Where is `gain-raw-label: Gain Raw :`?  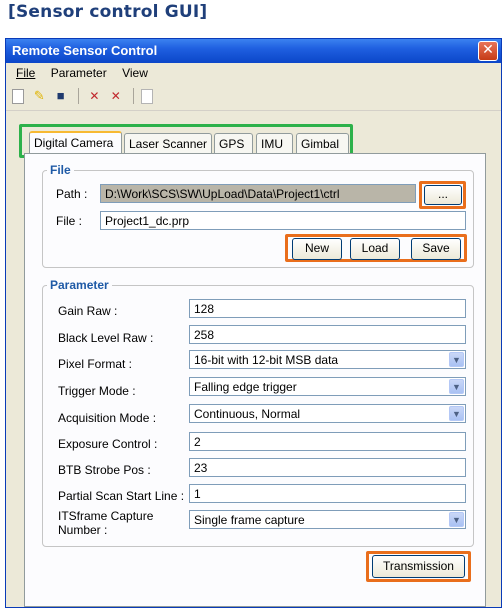
gain-raw-label: Gain Raw : is located at coordinates (88, 311).